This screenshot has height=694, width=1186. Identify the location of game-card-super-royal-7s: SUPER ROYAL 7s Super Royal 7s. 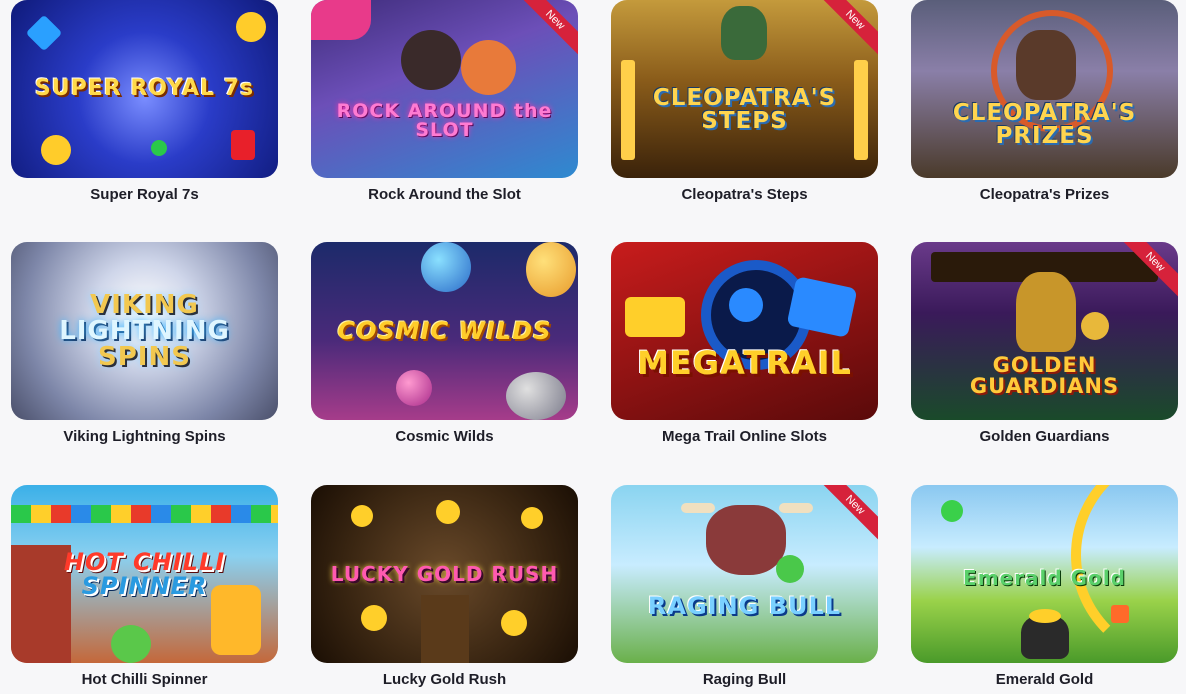
(144, 101).